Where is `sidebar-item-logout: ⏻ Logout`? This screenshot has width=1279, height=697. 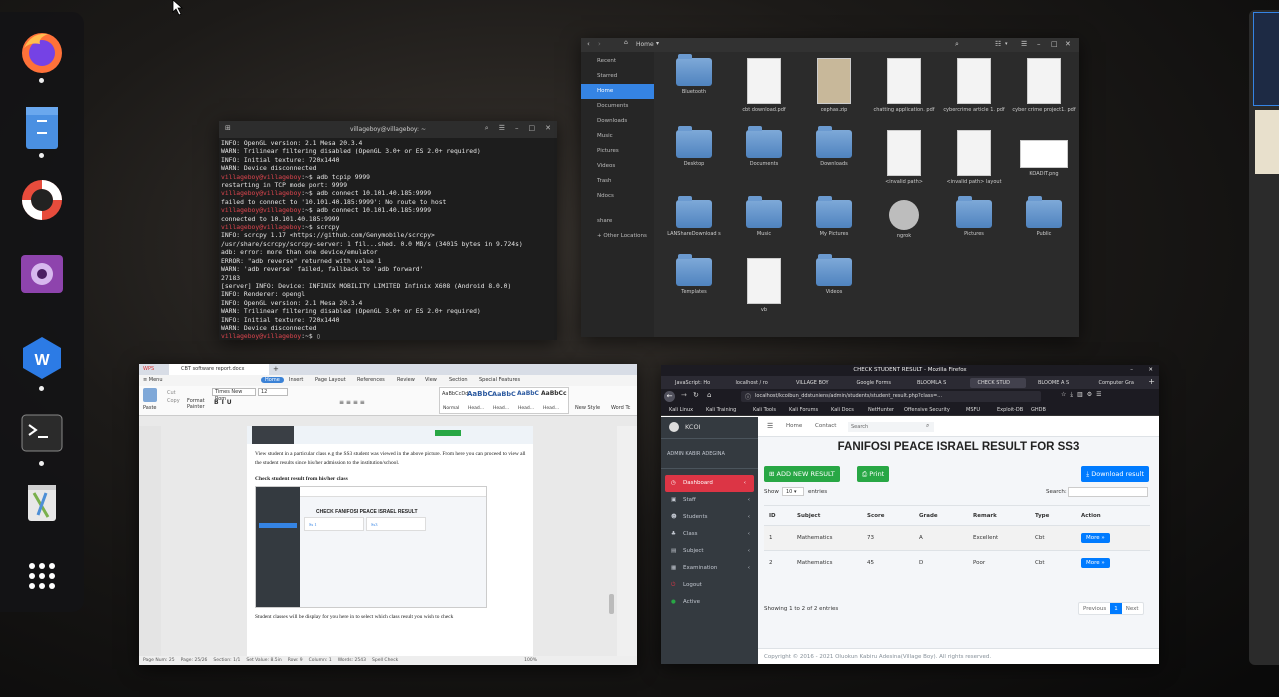 sidebar-item-logout: ⏻ Logout is located at coordinates (709, 585).